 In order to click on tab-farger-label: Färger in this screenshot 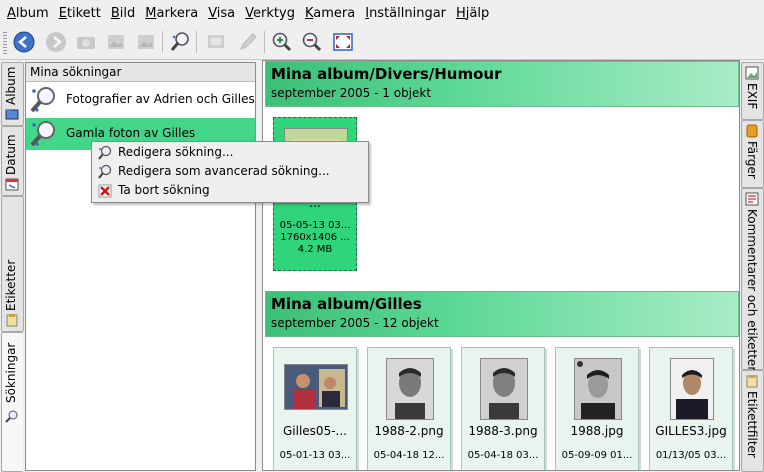, I will do `click(752, 160)`.